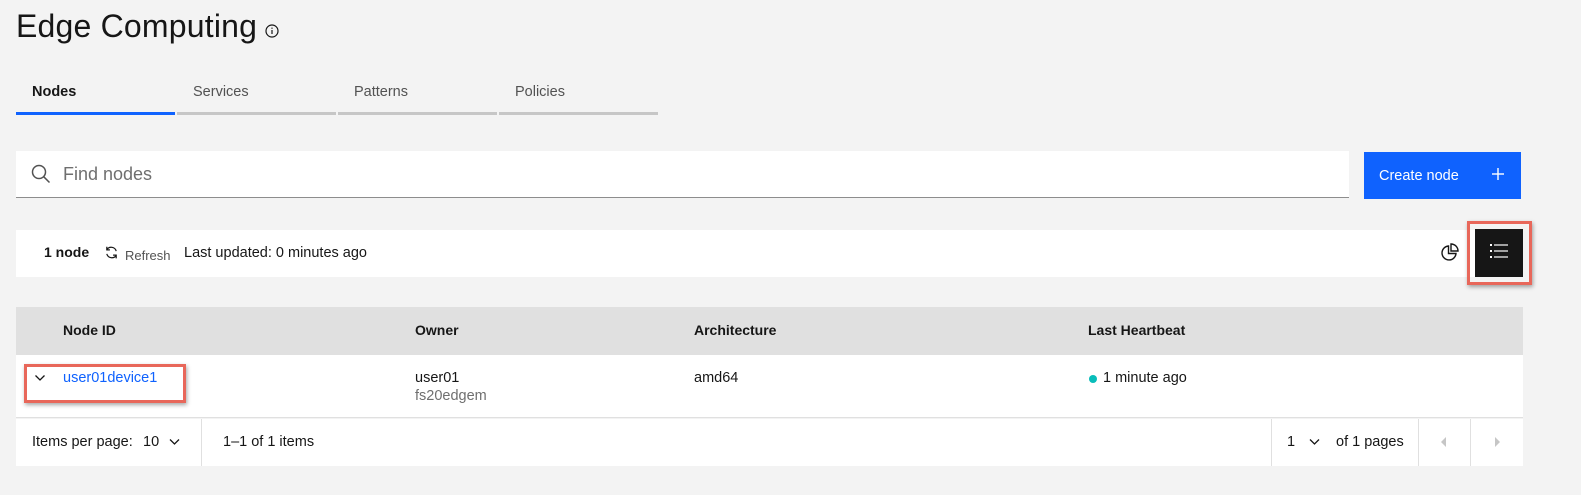 The width and height of the screenshot is (1581, 495). I want to click on column-header-node-id: Node ID, so click(89, 330).